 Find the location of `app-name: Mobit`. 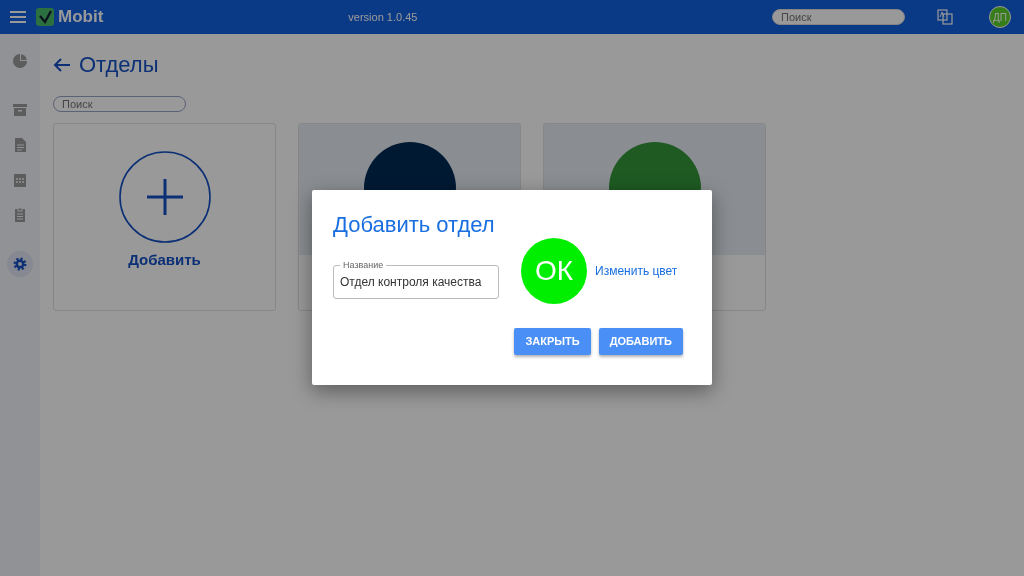

app-name: Mobit is located at coordinates (81, 17).